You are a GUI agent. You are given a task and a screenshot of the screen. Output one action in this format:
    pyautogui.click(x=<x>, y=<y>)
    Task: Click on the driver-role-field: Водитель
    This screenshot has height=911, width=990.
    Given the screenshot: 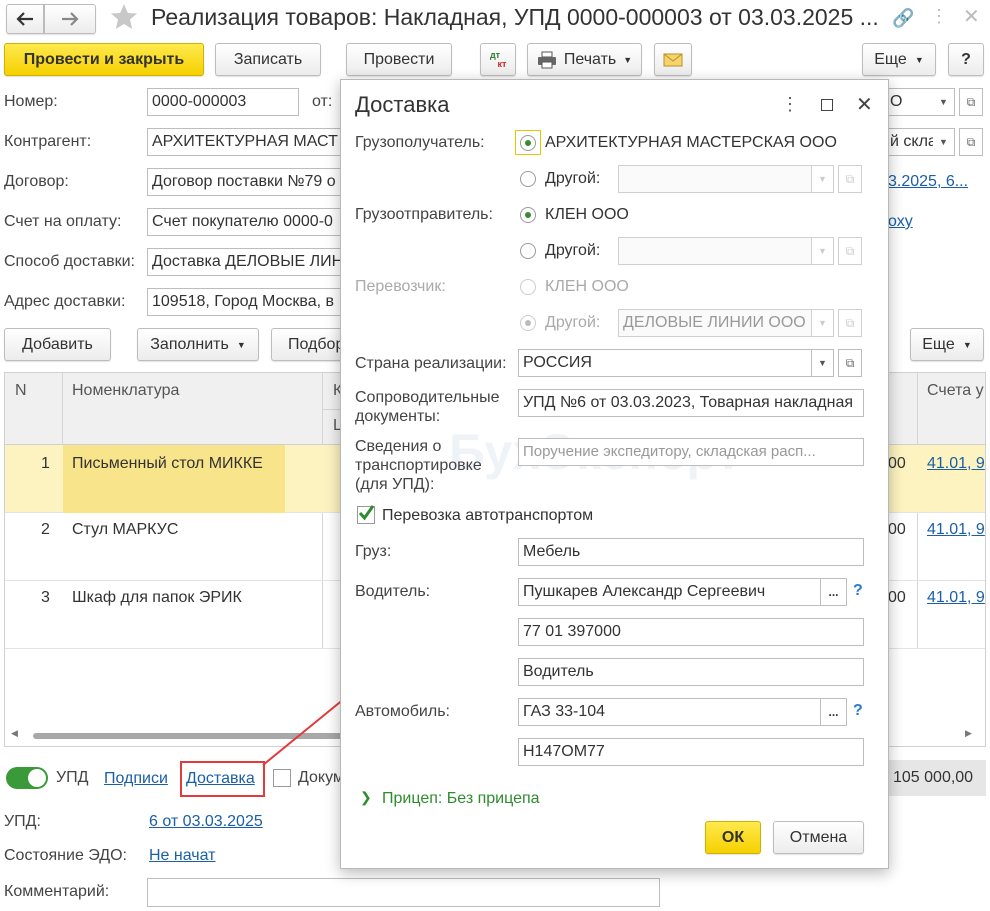 What is the action you would take?
    pyautogui.click(x=691, y=672)
    